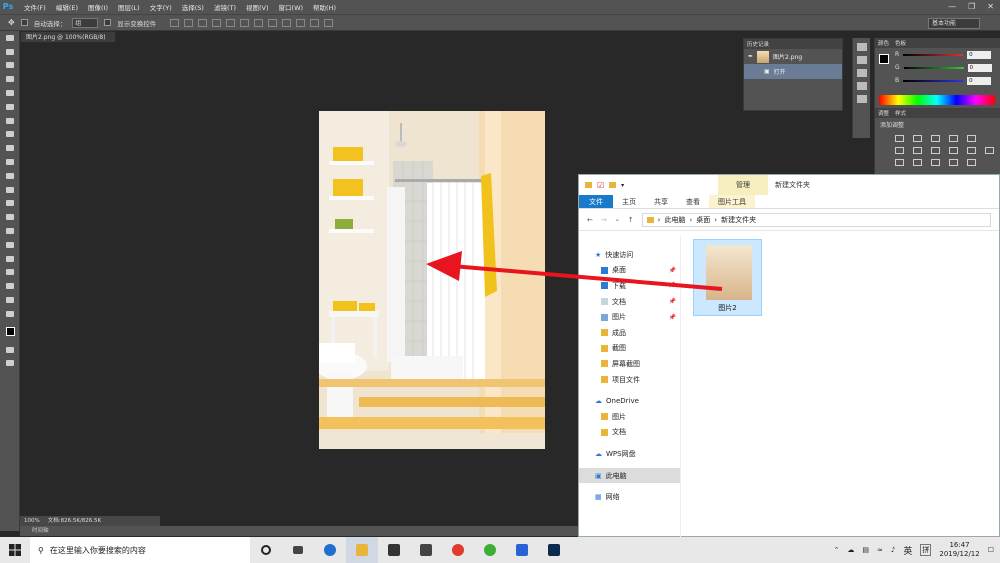 The width and height of the screenshot is (1000, 563). I want to click on color-spectrum, so click(937, 100).